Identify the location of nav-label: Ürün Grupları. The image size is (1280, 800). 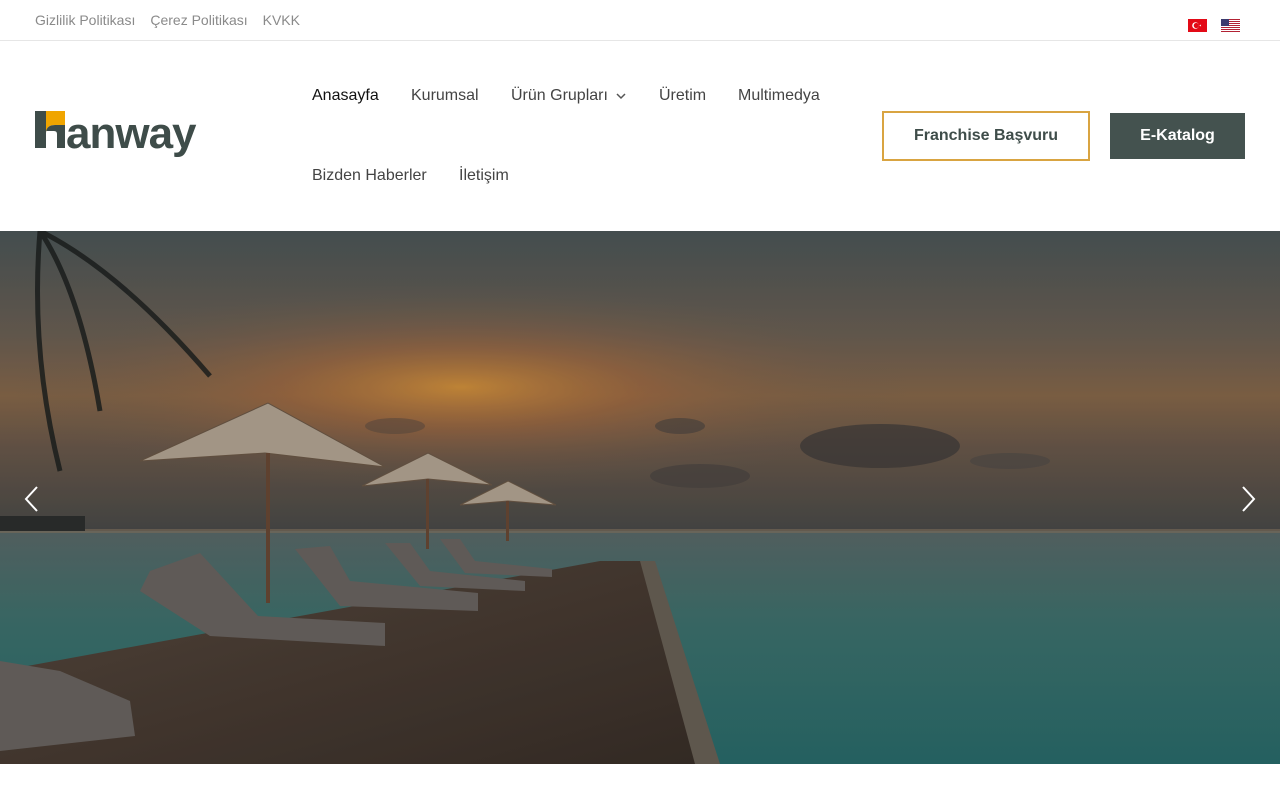
(559, 95).